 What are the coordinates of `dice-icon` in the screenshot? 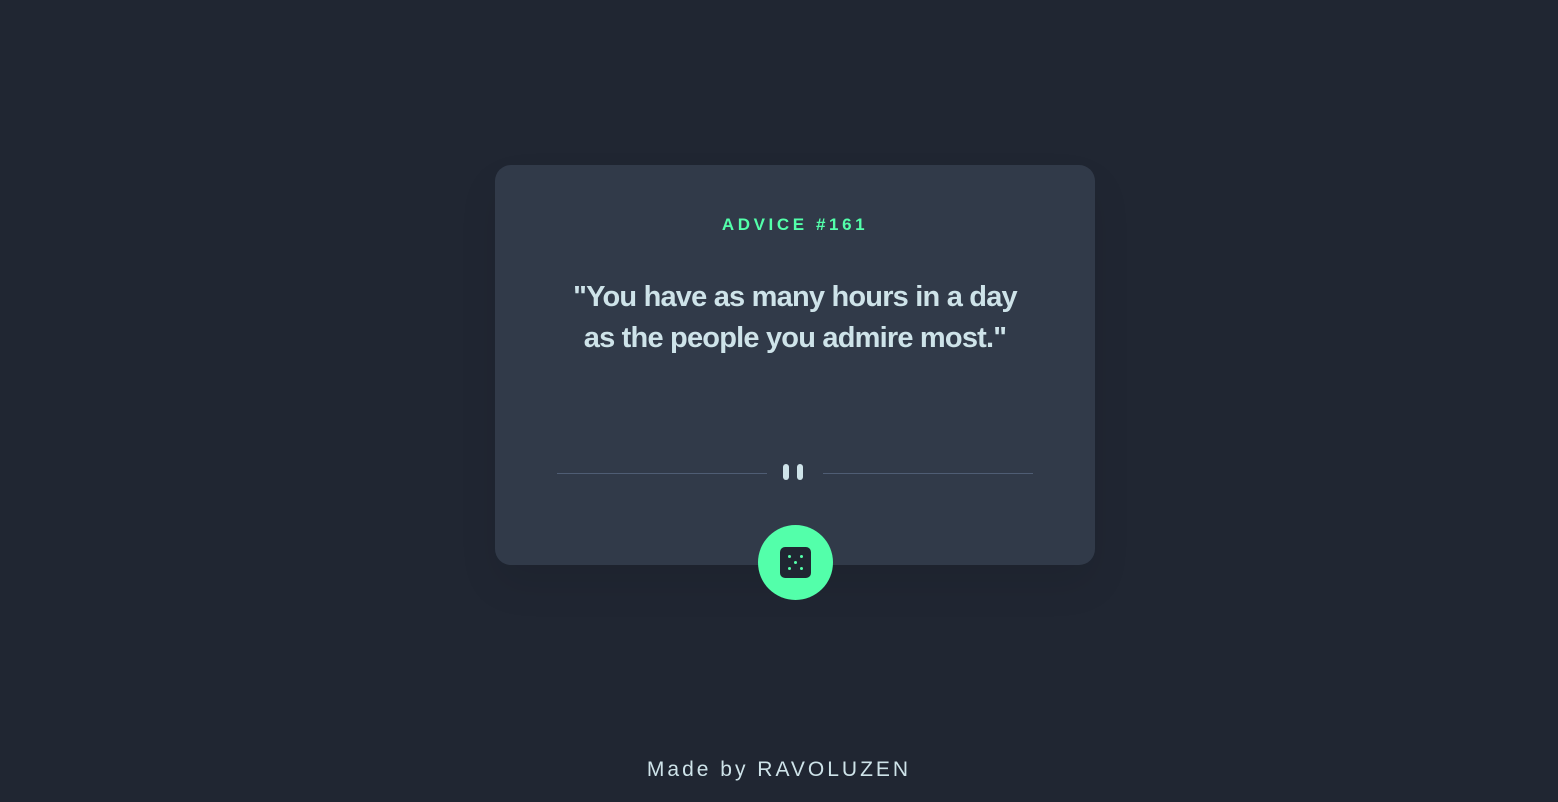 It's located at (795, 562).